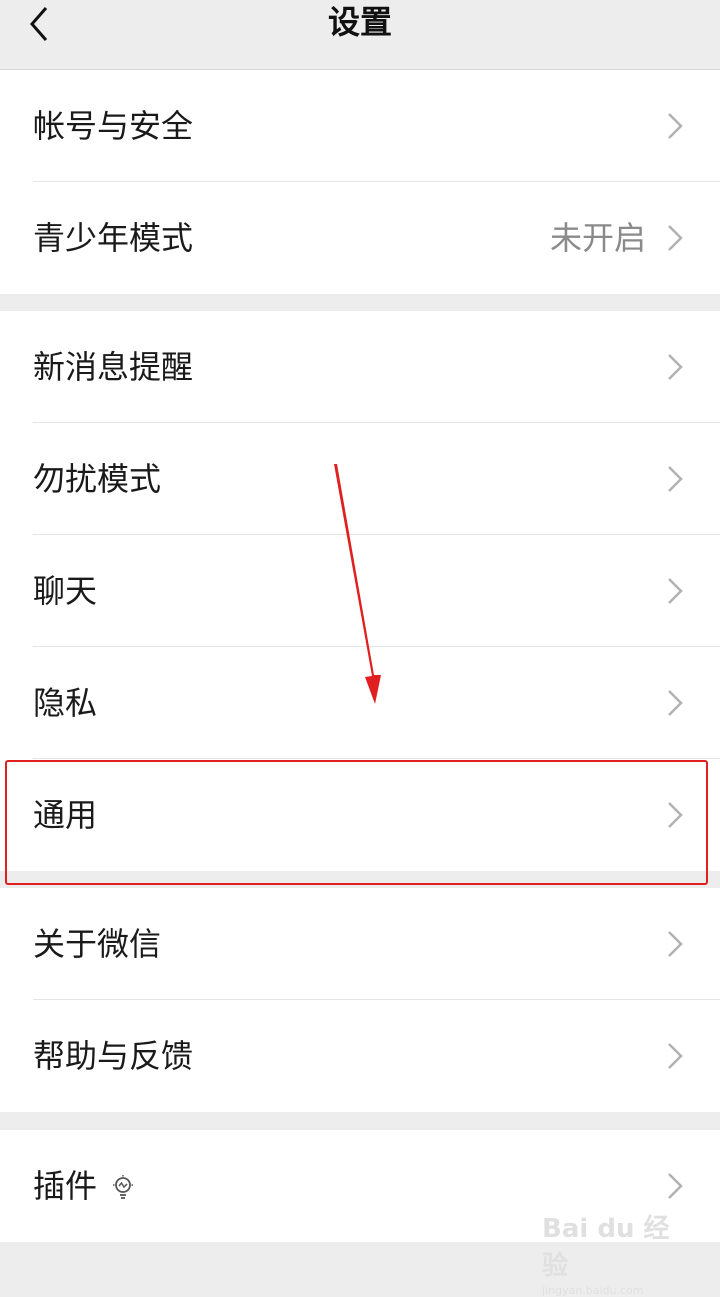 This screenshot has height=1297, width=720. I want to click on settings-group-plugins: 插件, so click(360, 1186).